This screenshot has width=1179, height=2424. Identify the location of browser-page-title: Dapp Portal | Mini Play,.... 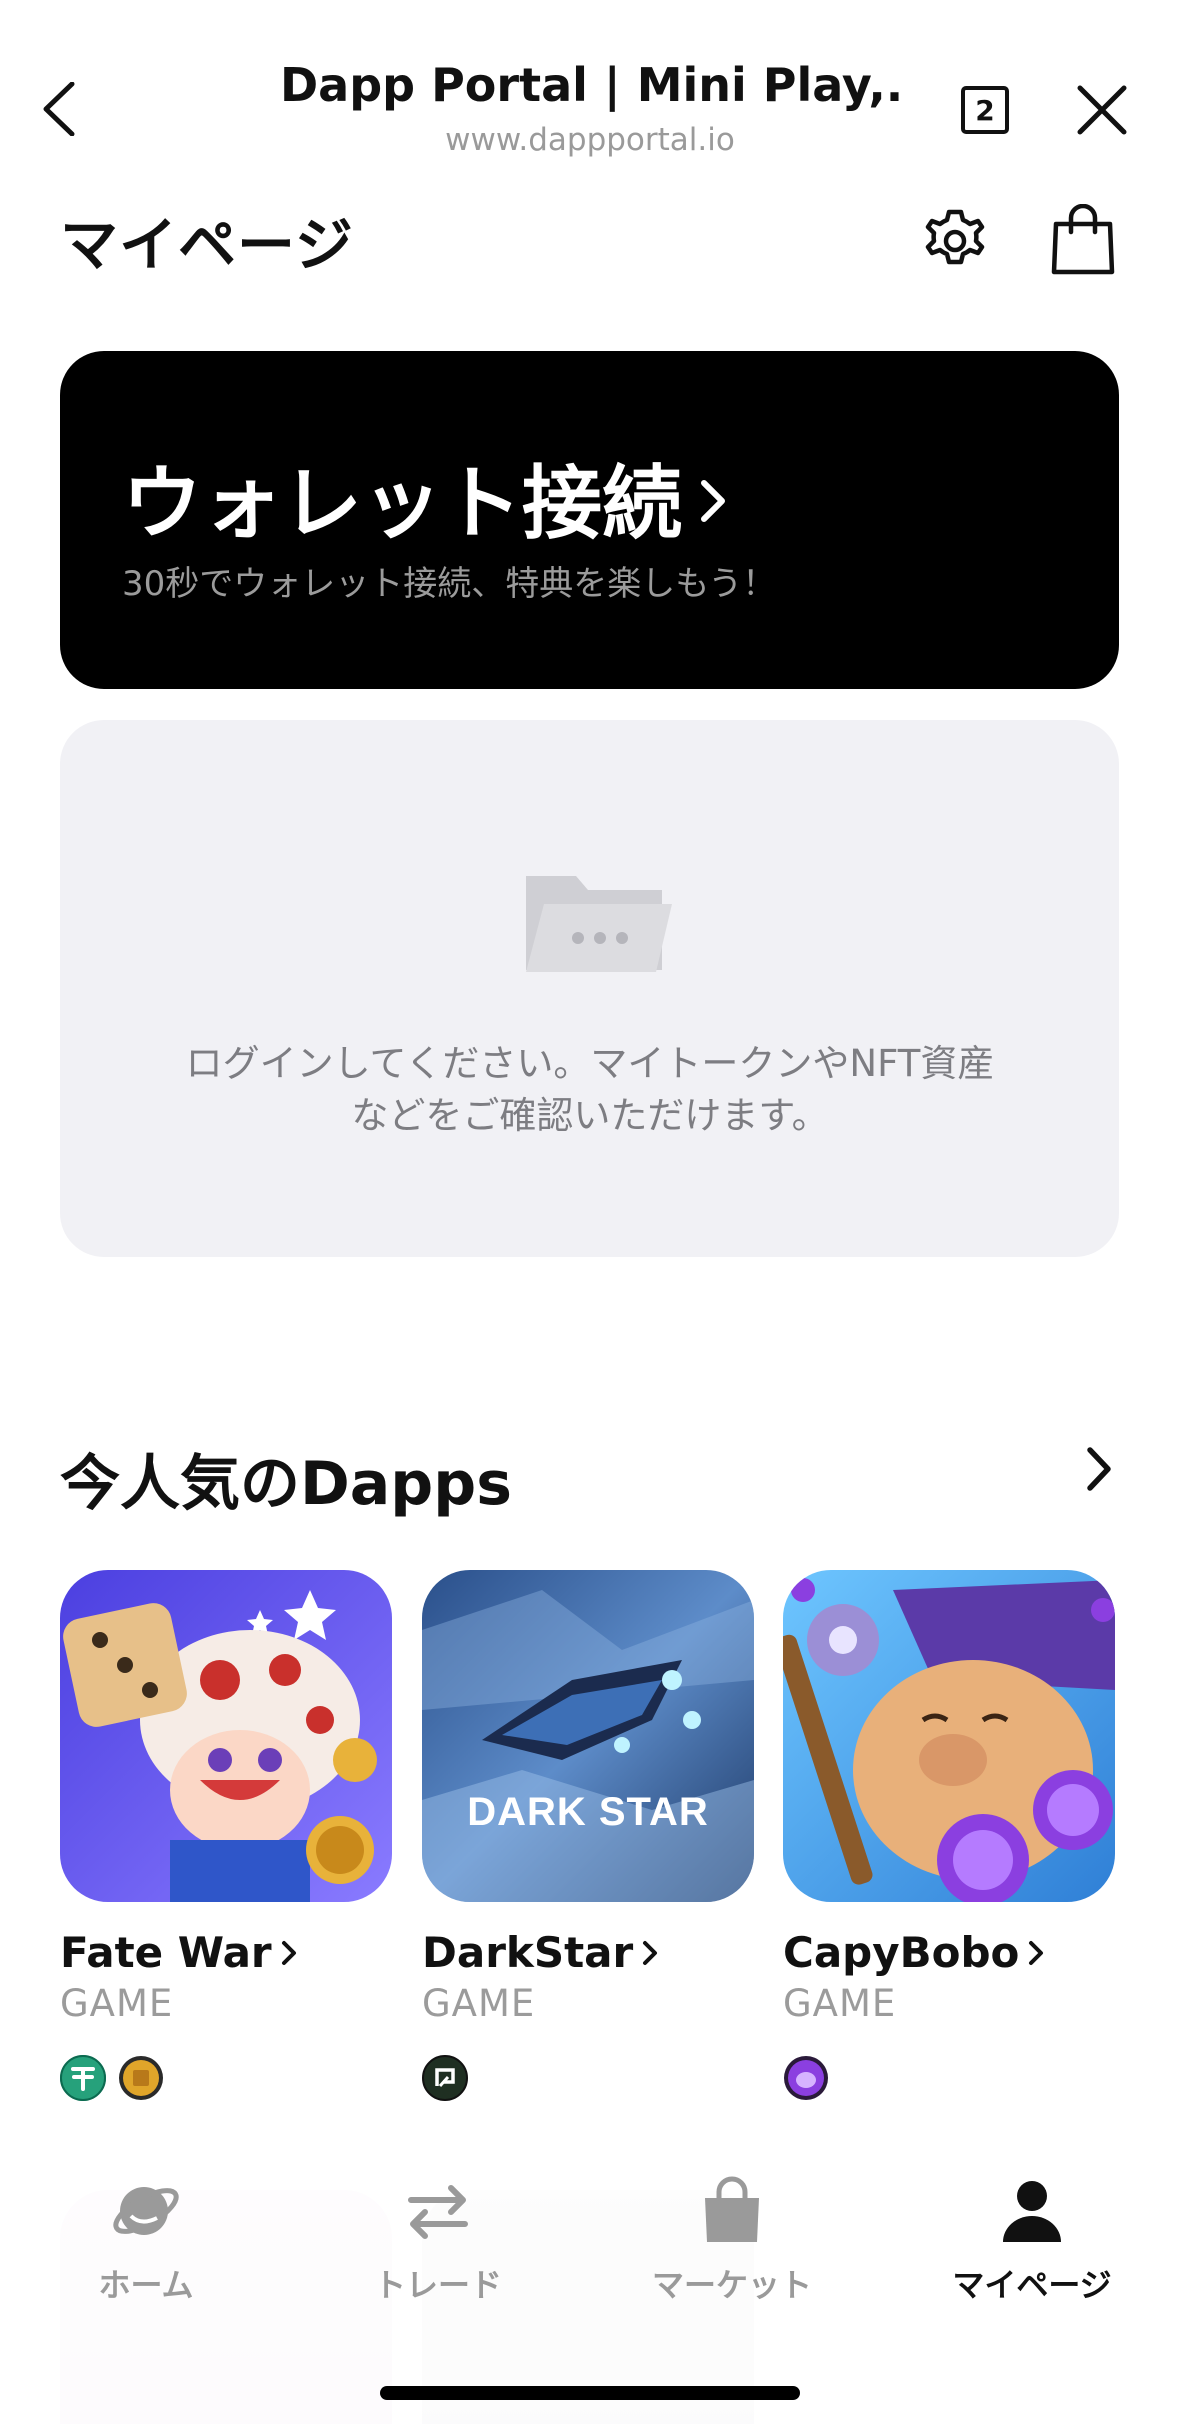
(590, 85).